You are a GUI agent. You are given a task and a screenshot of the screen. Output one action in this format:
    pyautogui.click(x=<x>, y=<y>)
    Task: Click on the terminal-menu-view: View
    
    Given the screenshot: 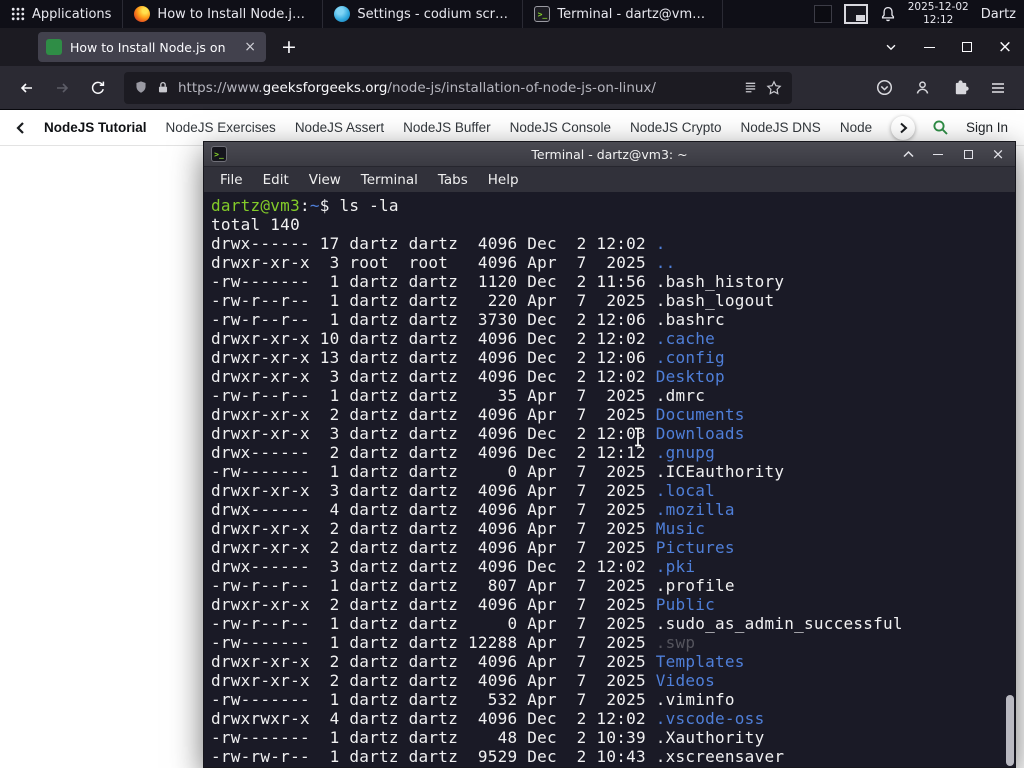 What is the action you would take?
    pyautogui.click(x=325, y=180)
    